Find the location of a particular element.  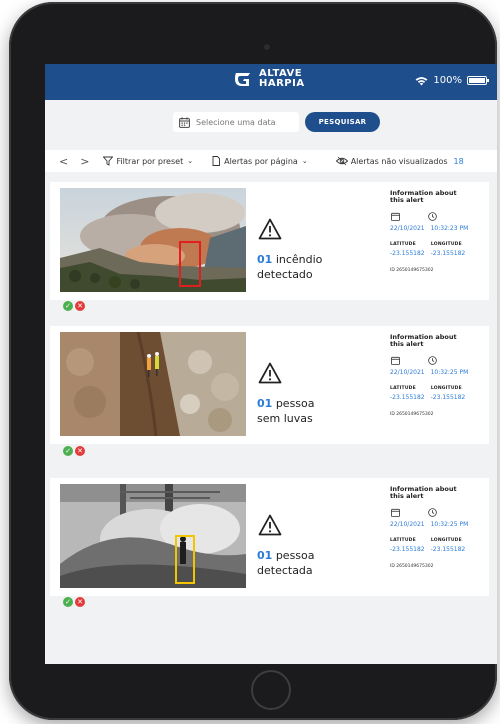

detection-status: sem luvas is located at coordinates (285, 418).